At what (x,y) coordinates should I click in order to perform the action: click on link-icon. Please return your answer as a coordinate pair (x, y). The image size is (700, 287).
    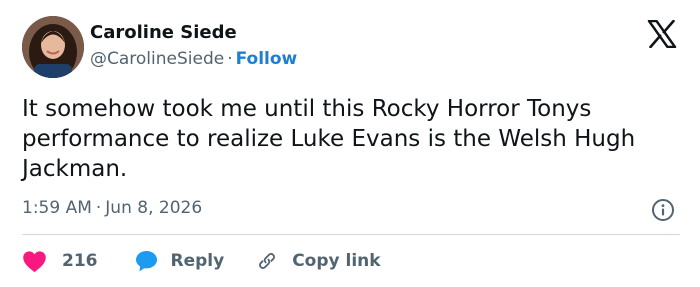
    Looking at the image, I should click on (267, 261).